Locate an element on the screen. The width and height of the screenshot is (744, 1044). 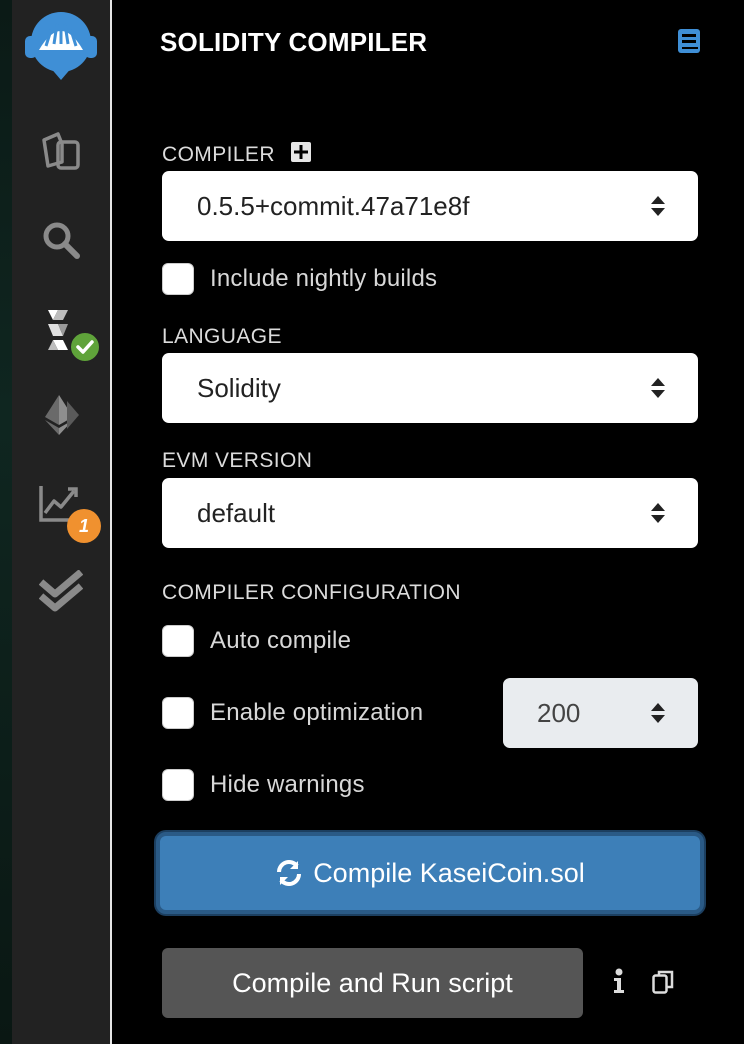
nightly-builds-label: Include nightly builds is located at coordinates (324, 278).